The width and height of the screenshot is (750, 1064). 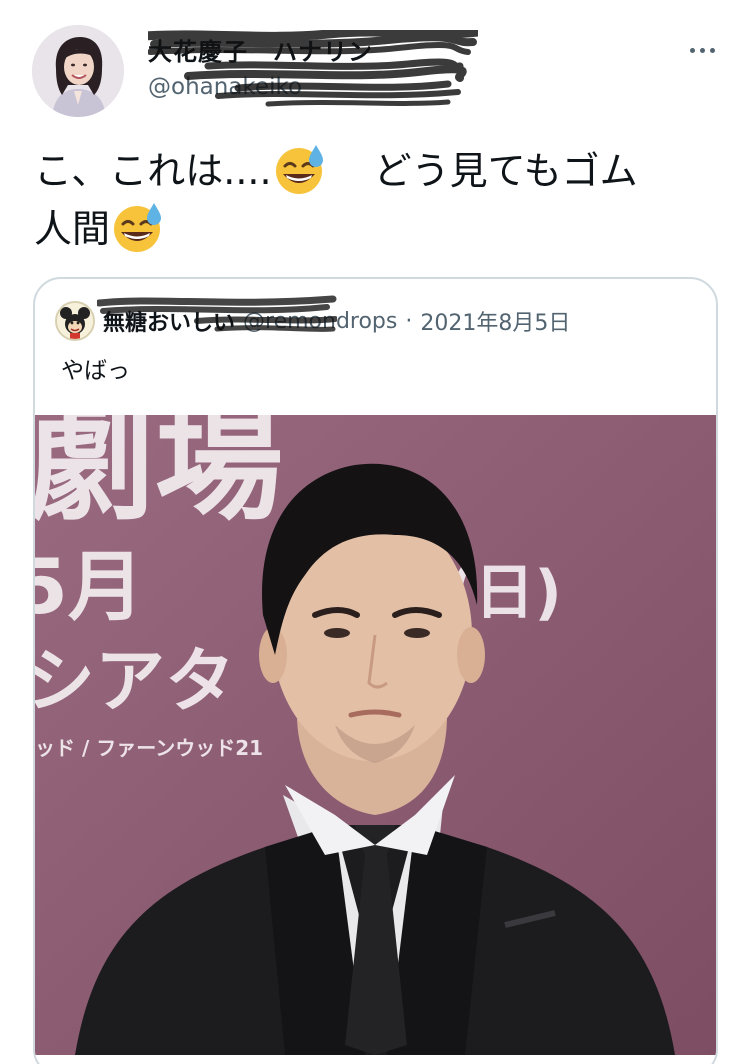 I want to click on mouse-character-icon, so click(x=75, y=321).